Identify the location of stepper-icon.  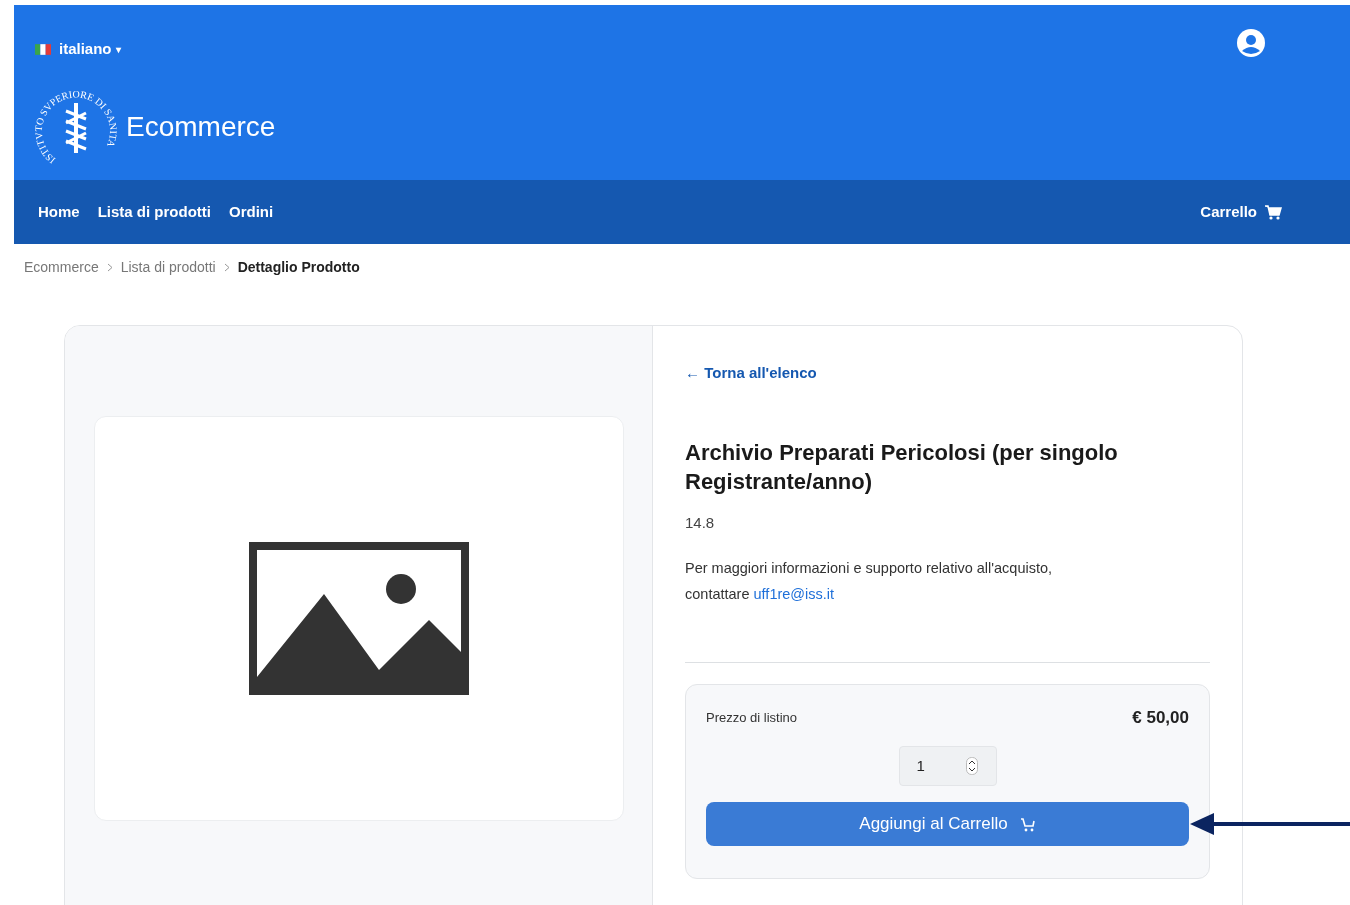
(971, 766).